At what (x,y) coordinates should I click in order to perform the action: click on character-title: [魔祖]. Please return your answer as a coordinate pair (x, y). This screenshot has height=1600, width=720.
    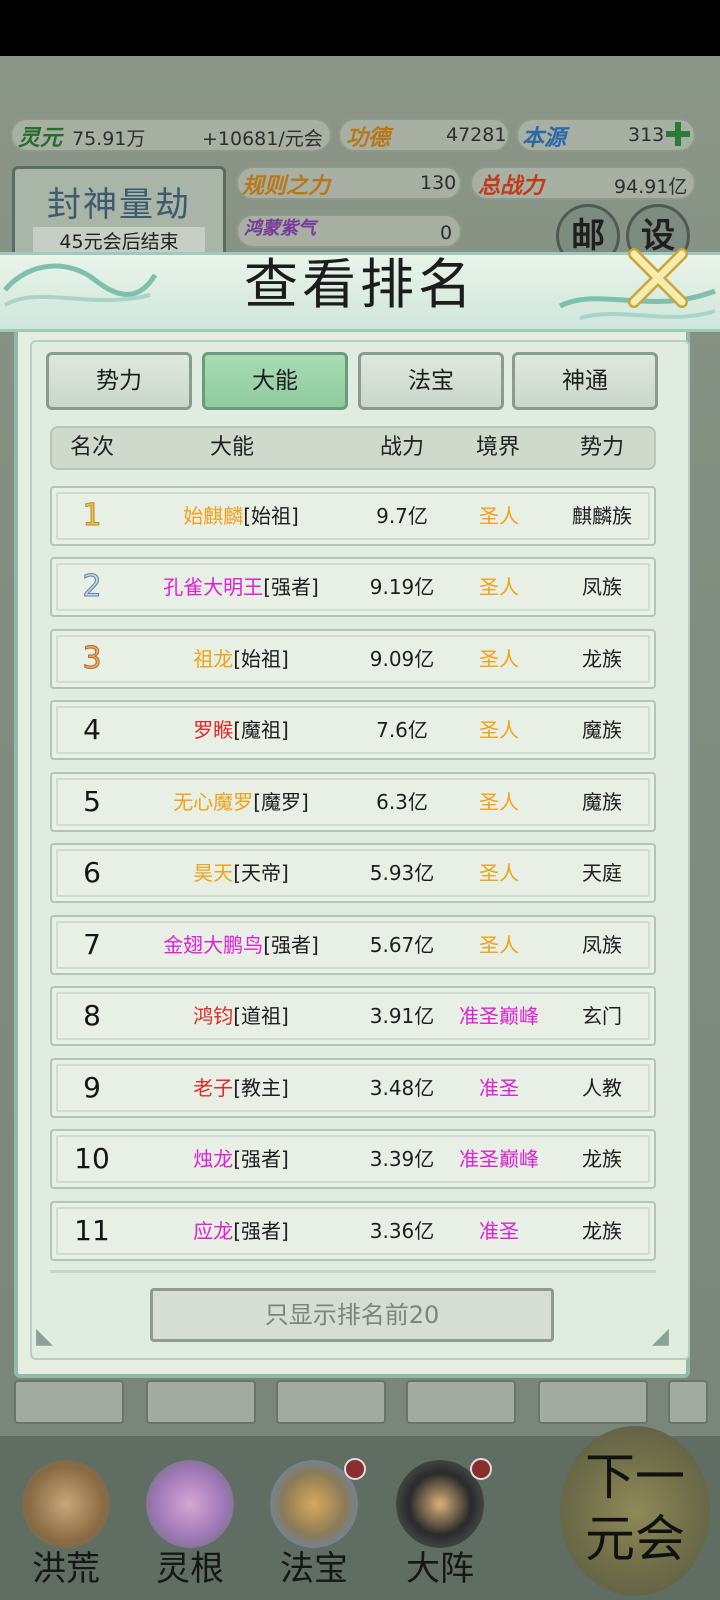
    Looking at the image, I should click on (261, 730).